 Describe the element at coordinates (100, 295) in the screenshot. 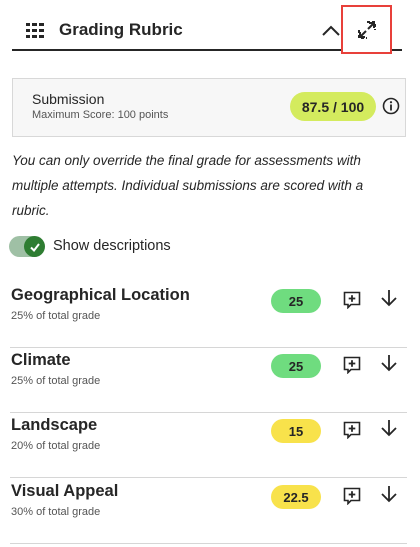

I see `criterion-name: Geographical Location` at that location.